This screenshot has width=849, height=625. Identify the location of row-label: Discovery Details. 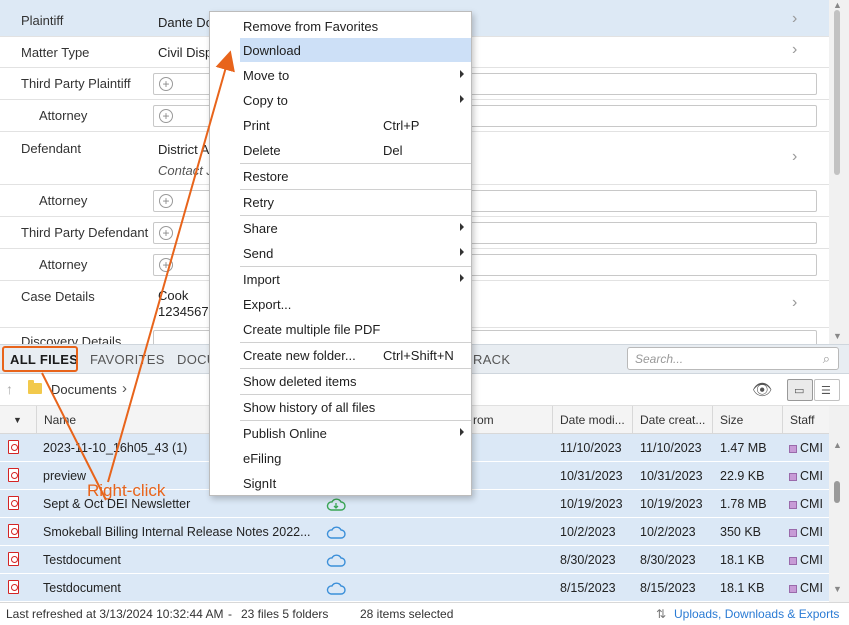
(71, 339).